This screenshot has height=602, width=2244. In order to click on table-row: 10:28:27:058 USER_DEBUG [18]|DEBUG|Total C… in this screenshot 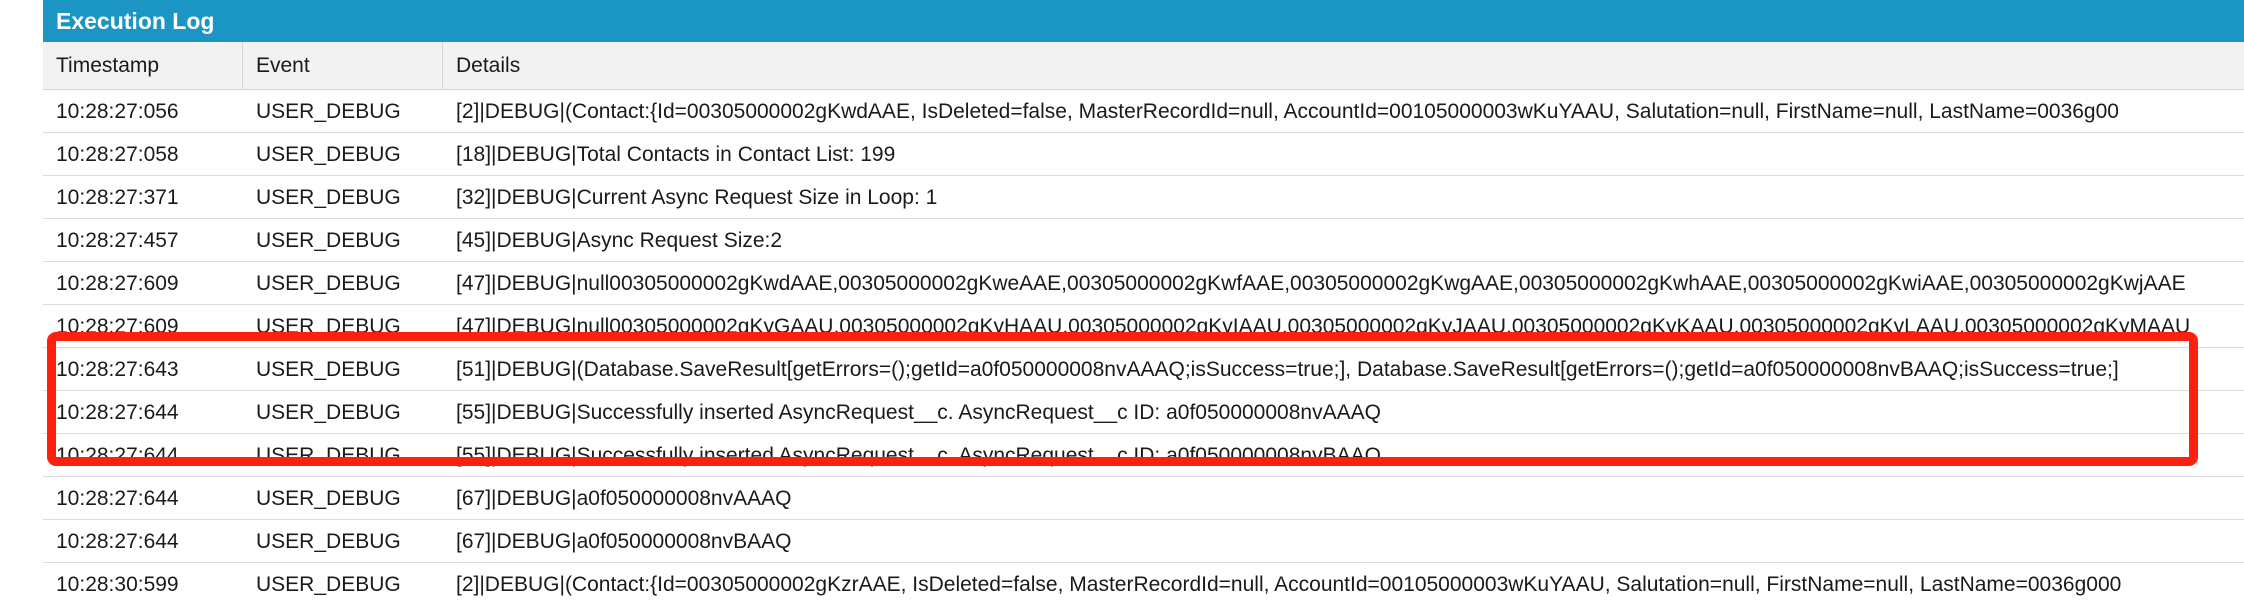, I will do `click(1143, 154)`.